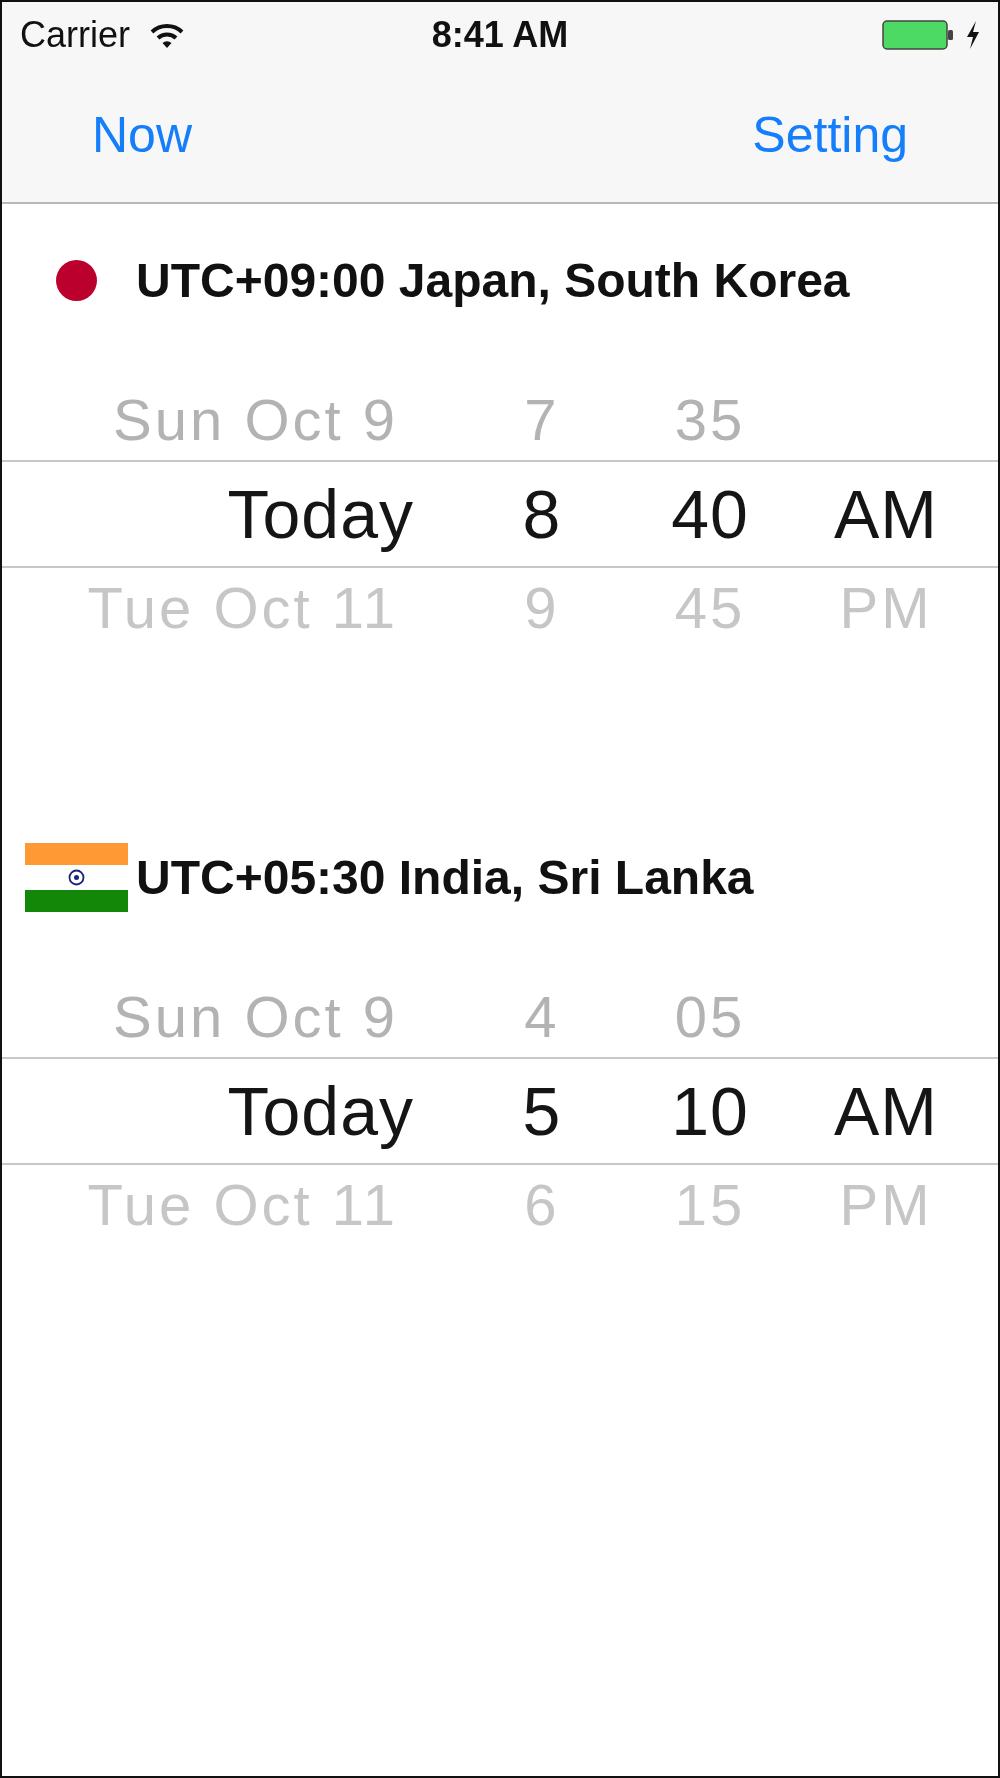 Image resolution: width=1000 pixels, height=1778 pixels. I want to click on picker-item: 10, so click(710, 1111).